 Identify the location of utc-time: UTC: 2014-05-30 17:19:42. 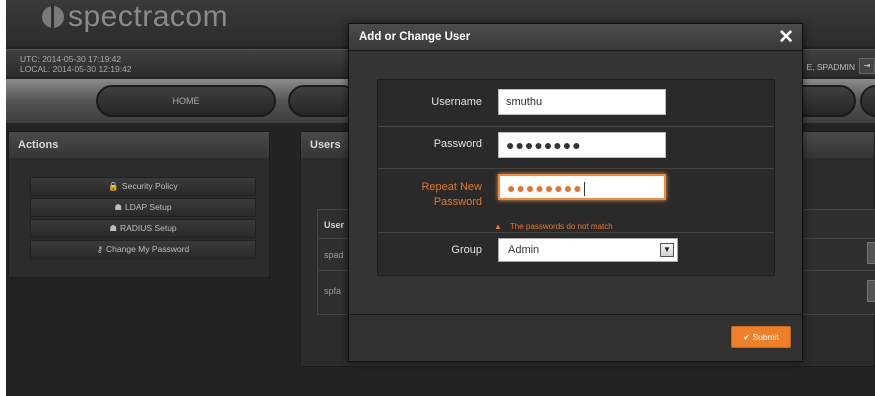
(71, 59).